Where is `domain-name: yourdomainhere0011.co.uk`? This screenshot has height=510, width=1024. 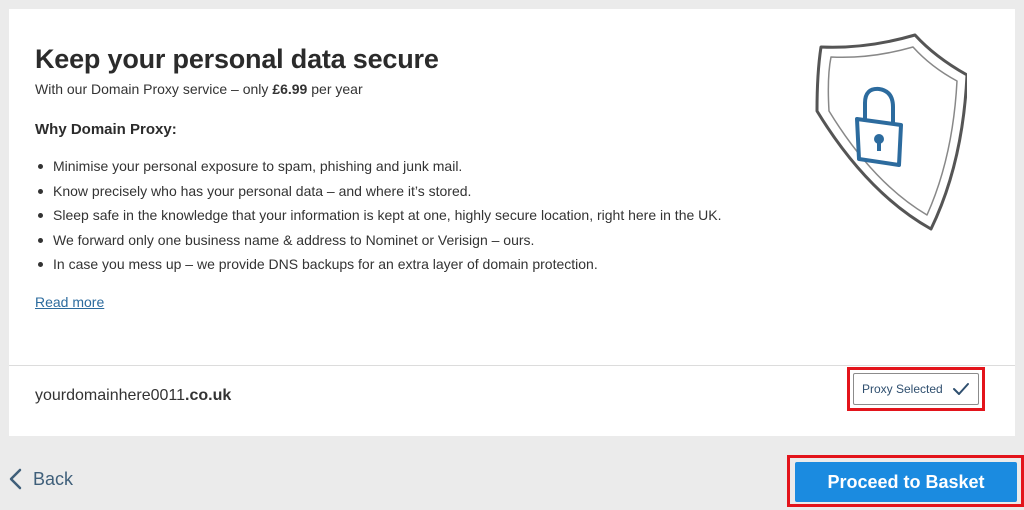 domain-name: yourdomainhere0011.co.uk is located at coordinates (133, 396).